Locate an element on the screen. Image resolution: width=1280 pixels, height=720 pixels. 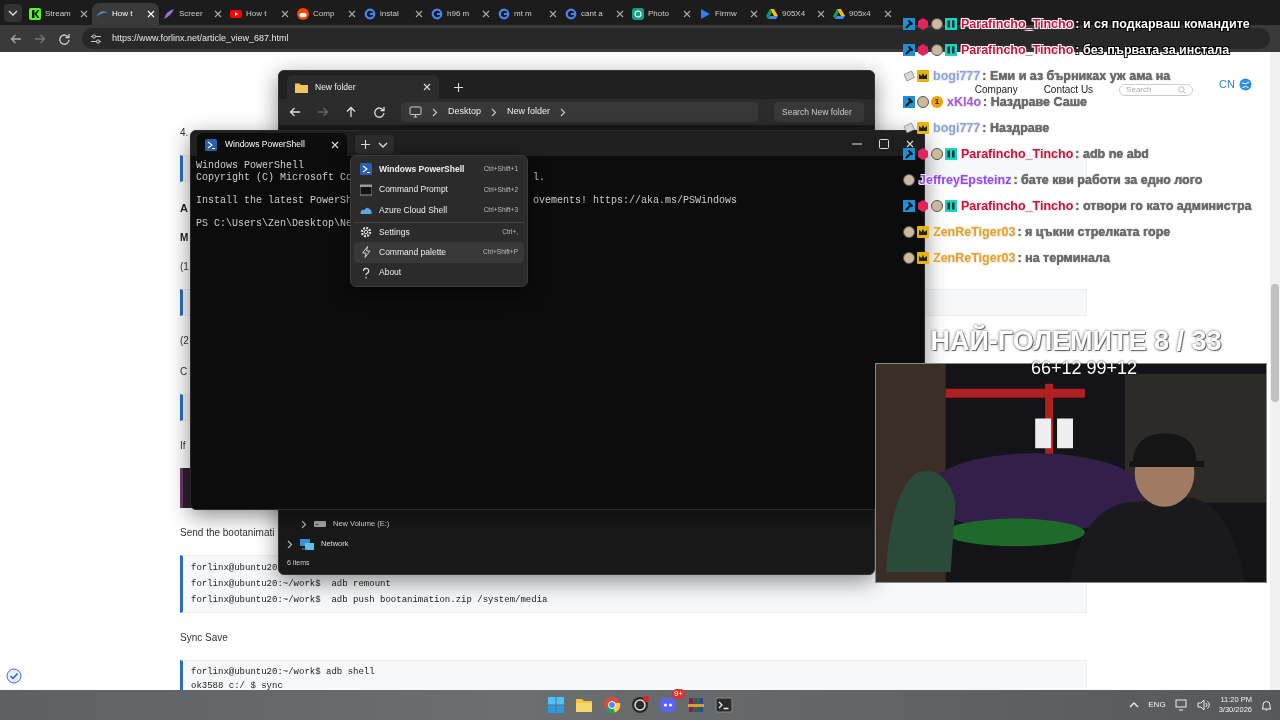
code-line: forlinx@ubuntu20:~/work$ adb push bootanimation.zip /system/media is located at coordinates (369, 600).